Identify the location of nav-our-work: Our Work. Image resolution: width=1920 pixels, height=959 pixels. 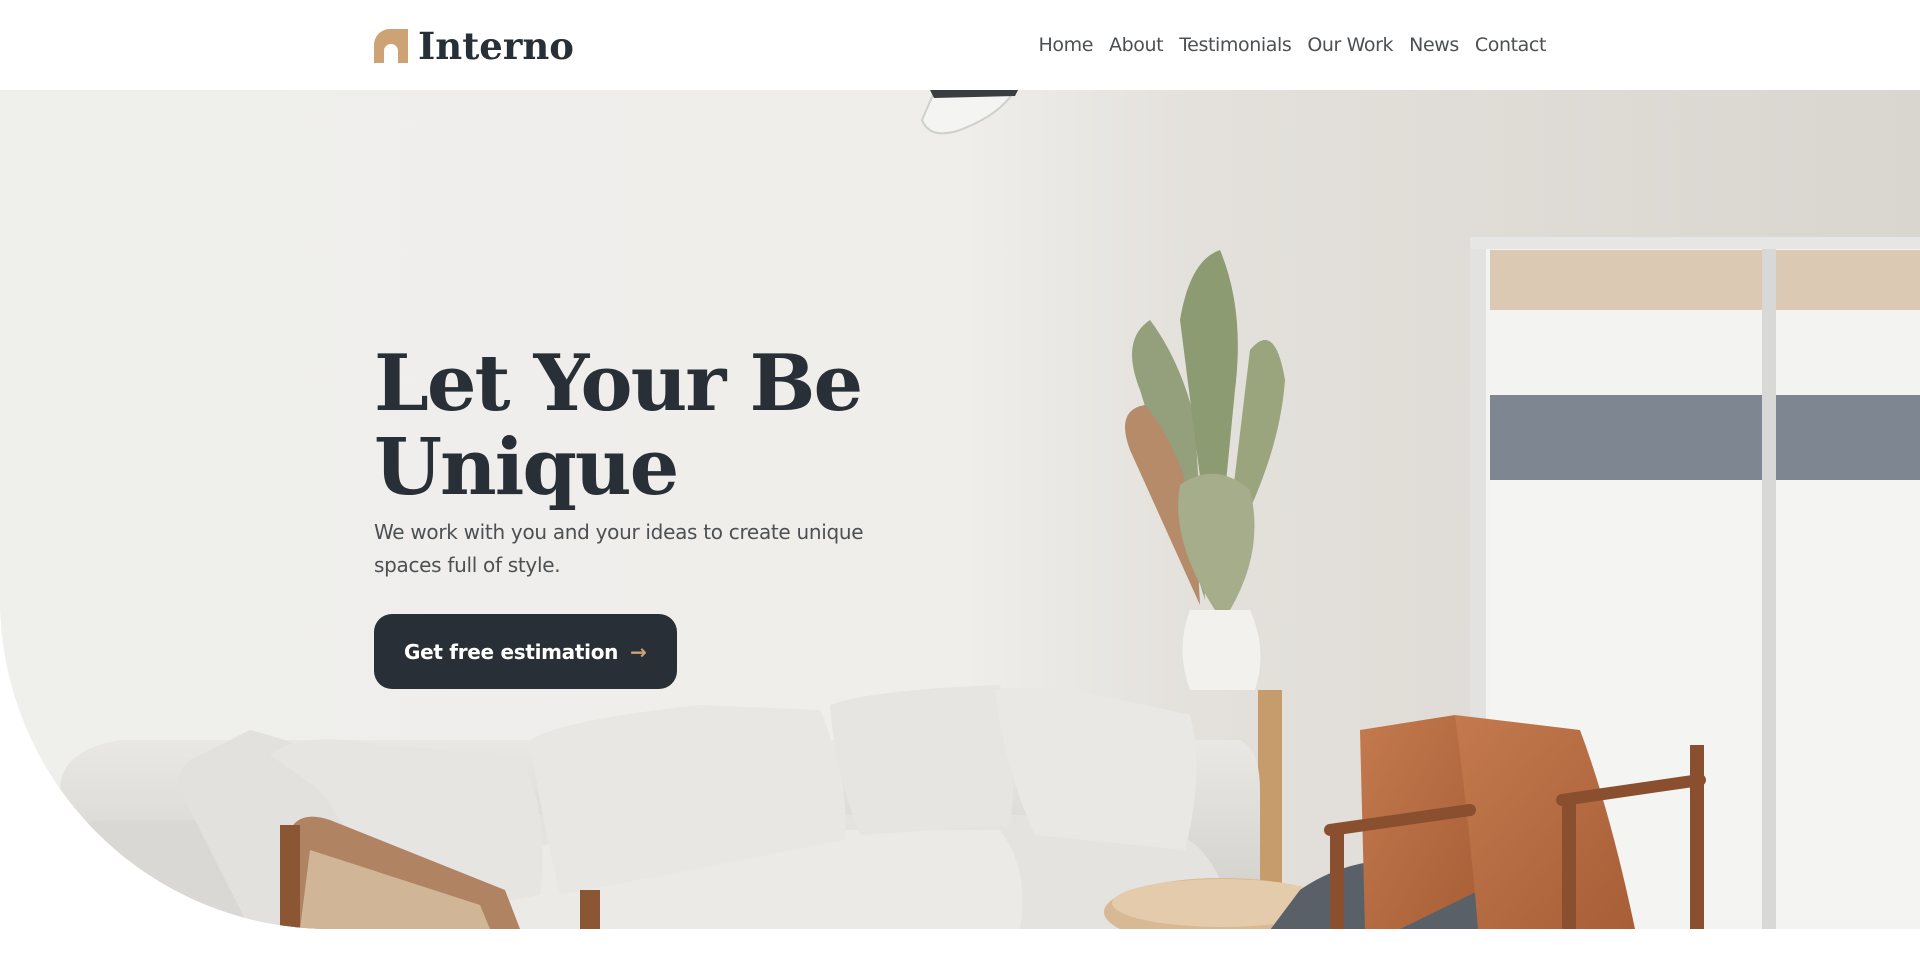
(1350, 45).